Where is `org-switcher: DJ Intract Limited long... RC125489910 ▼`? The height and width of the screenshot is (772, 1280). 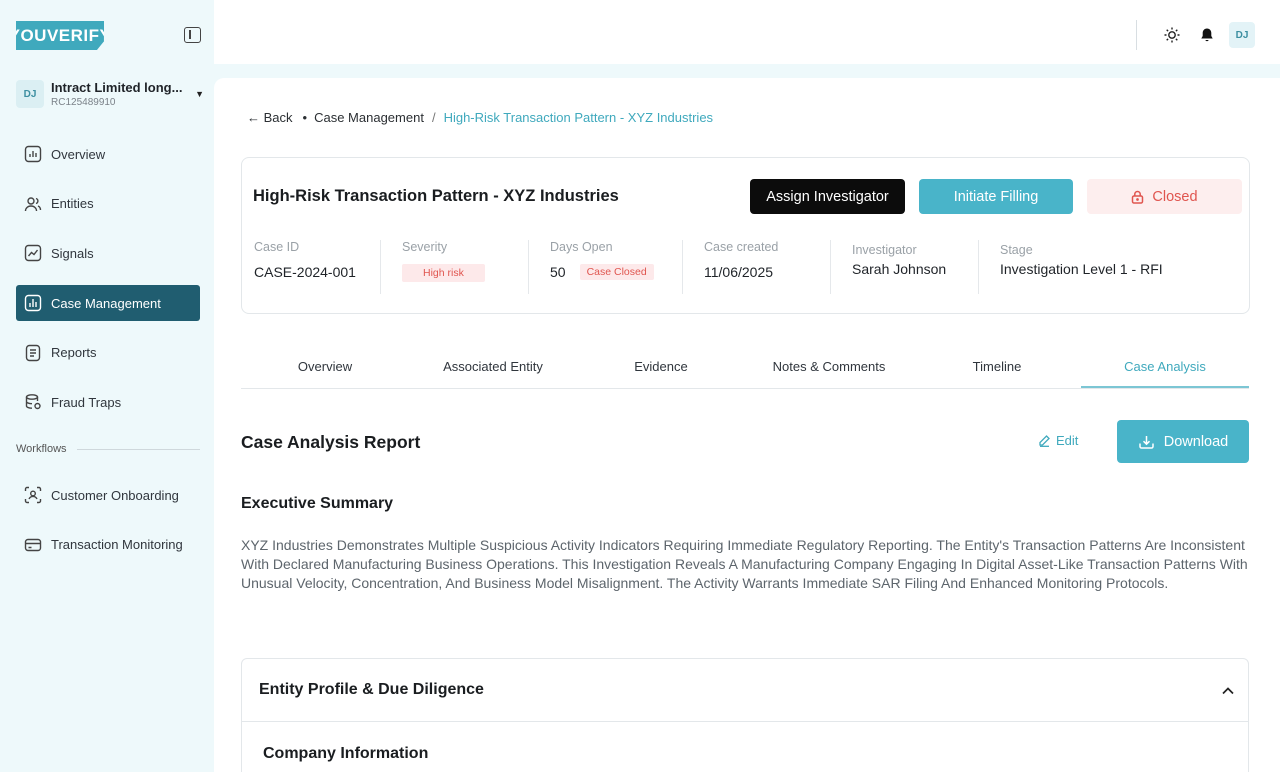 org-switcher: DJ Intract Limited long... RC125489910 ▼ is located at coordinates (110, 94).